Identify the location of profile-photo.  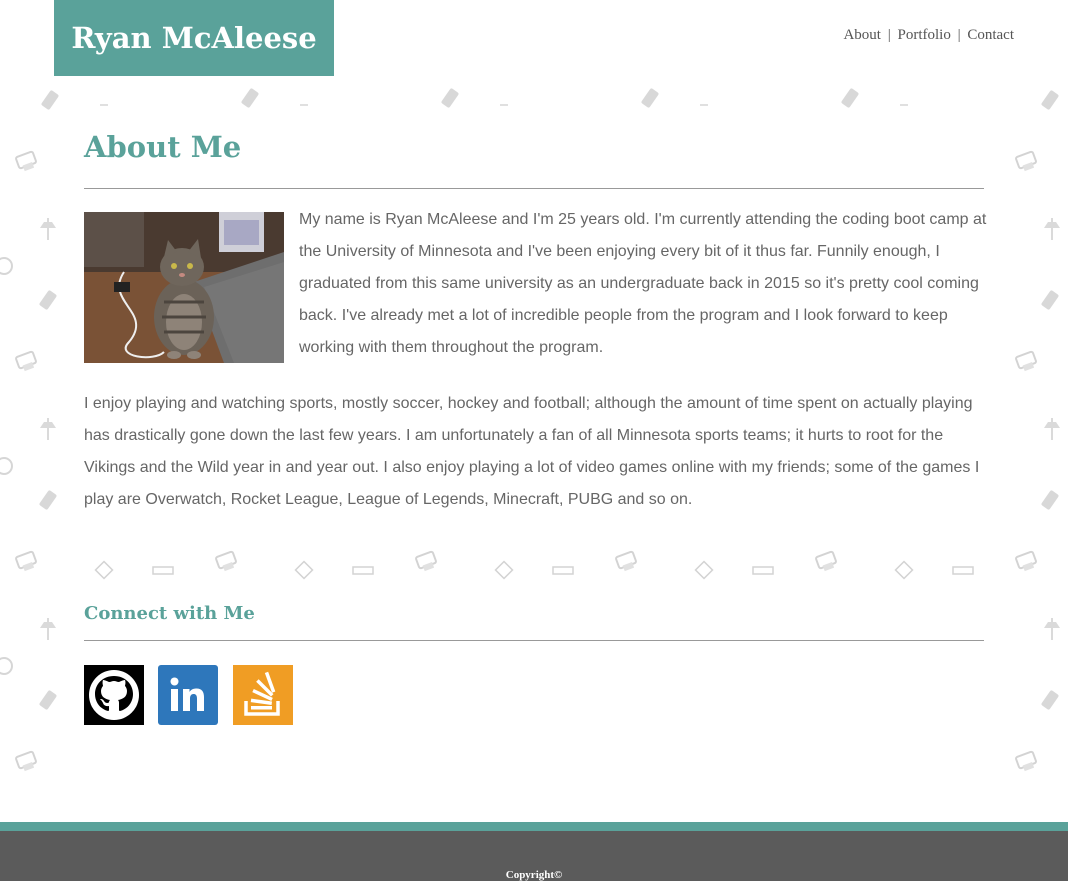
(184, 287).